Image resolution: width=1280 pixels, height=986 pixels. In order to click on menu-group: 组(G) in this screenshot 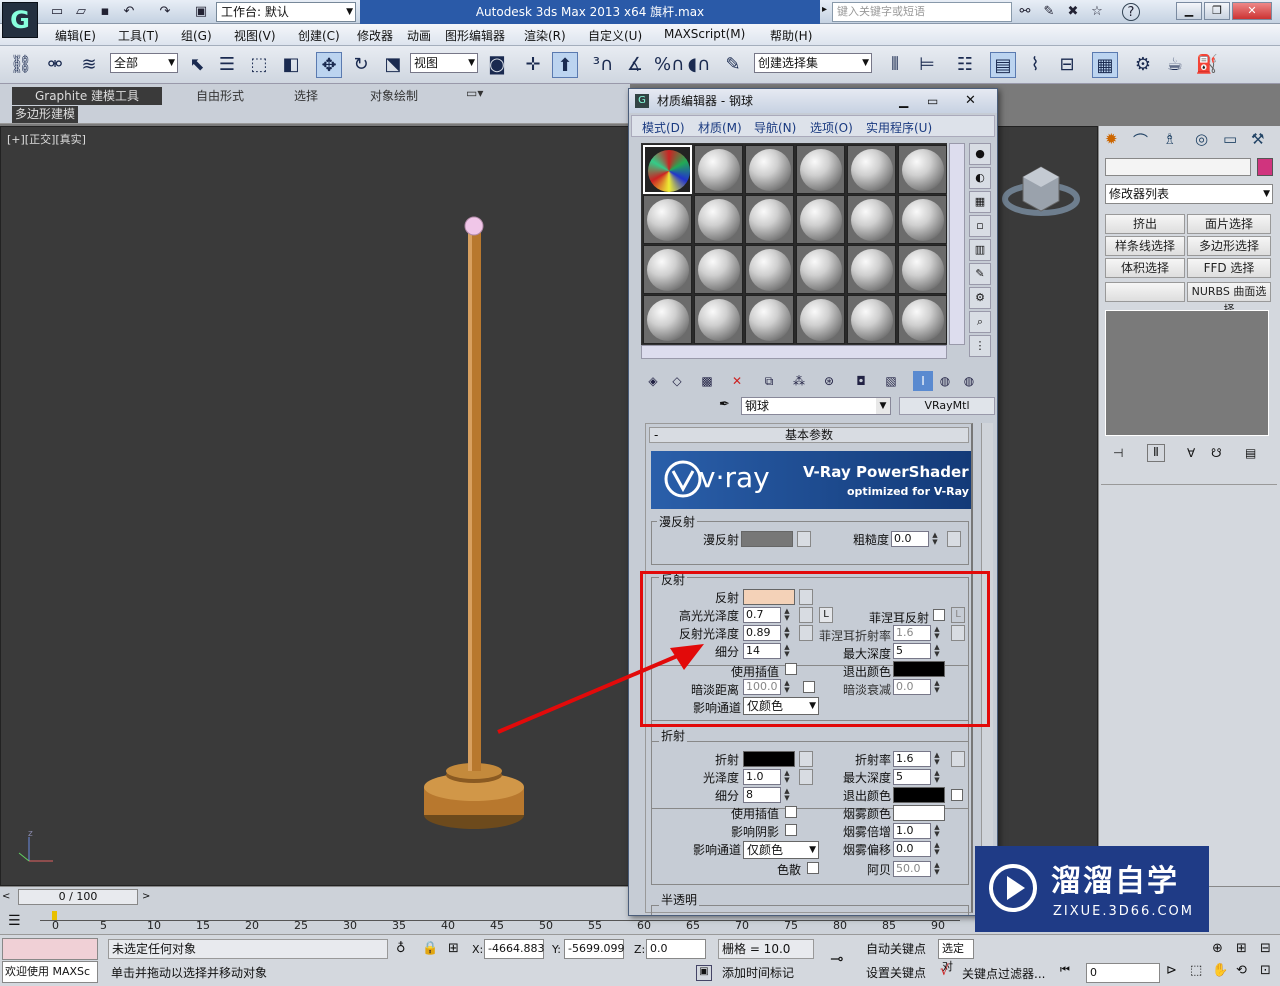, I will do `click(196, 35)`.